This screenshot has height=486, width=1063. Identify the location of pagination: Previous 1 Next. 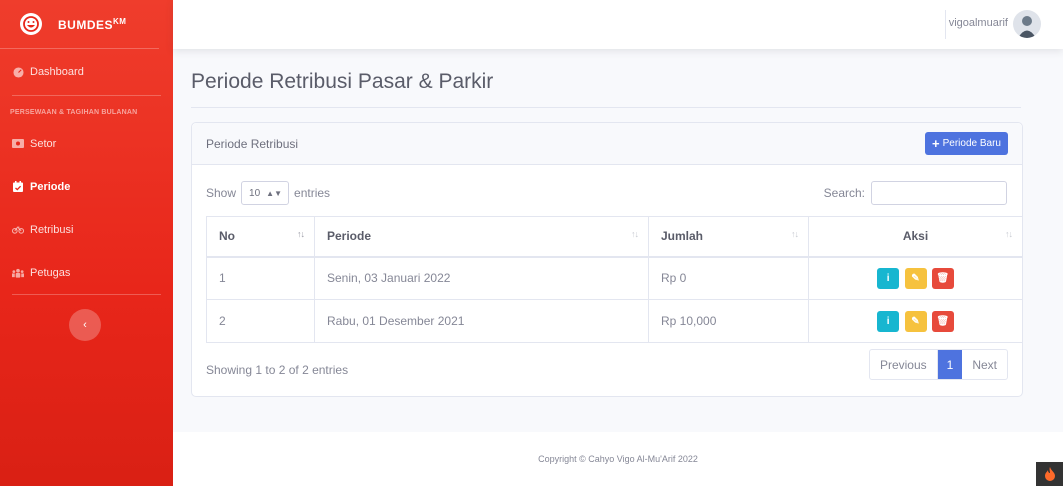
(938, 364).